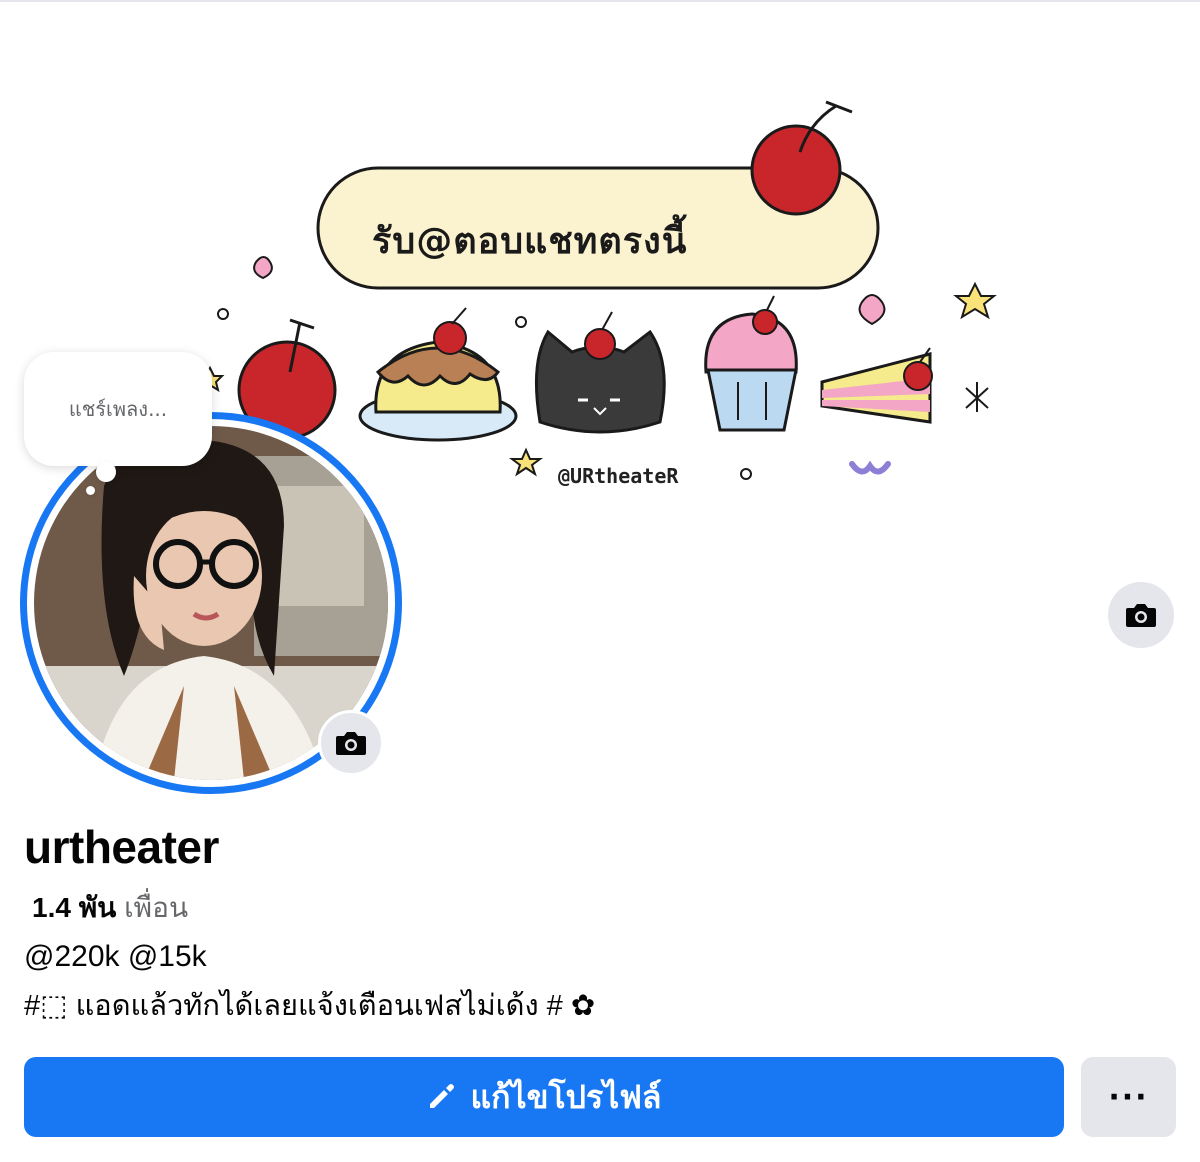  What do you see at coordinates (115, 956) in the screenshot?
I see `bio-line-1: @220k @15k` at bounding box center [115, 956].